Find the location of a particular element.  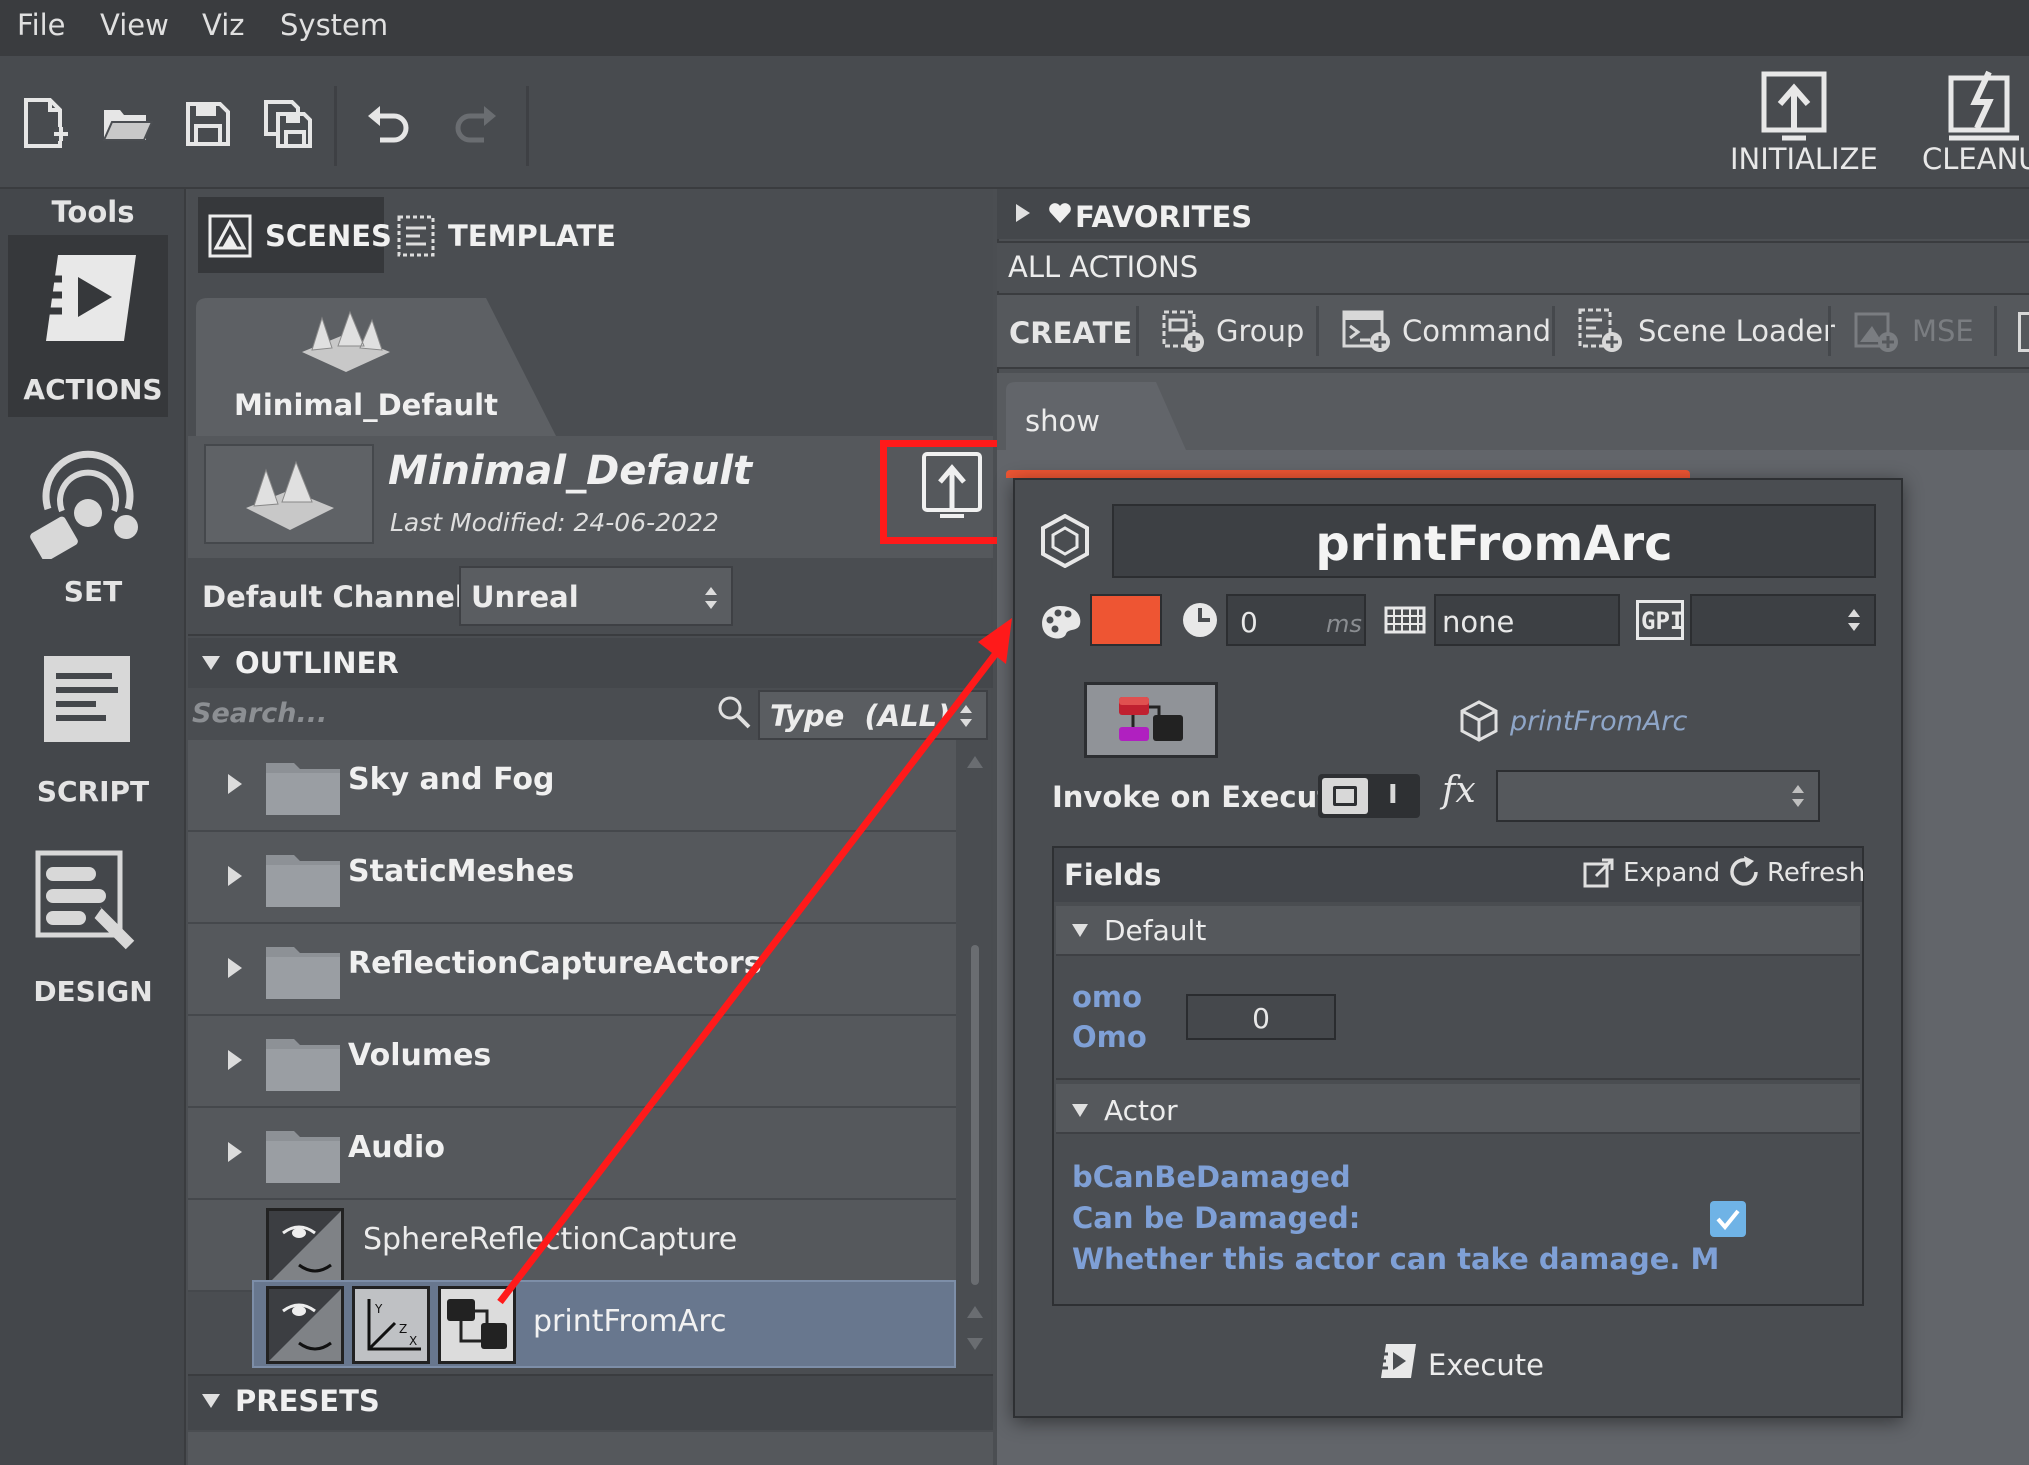

annotation-arrow is located at coordinates (754, 961).